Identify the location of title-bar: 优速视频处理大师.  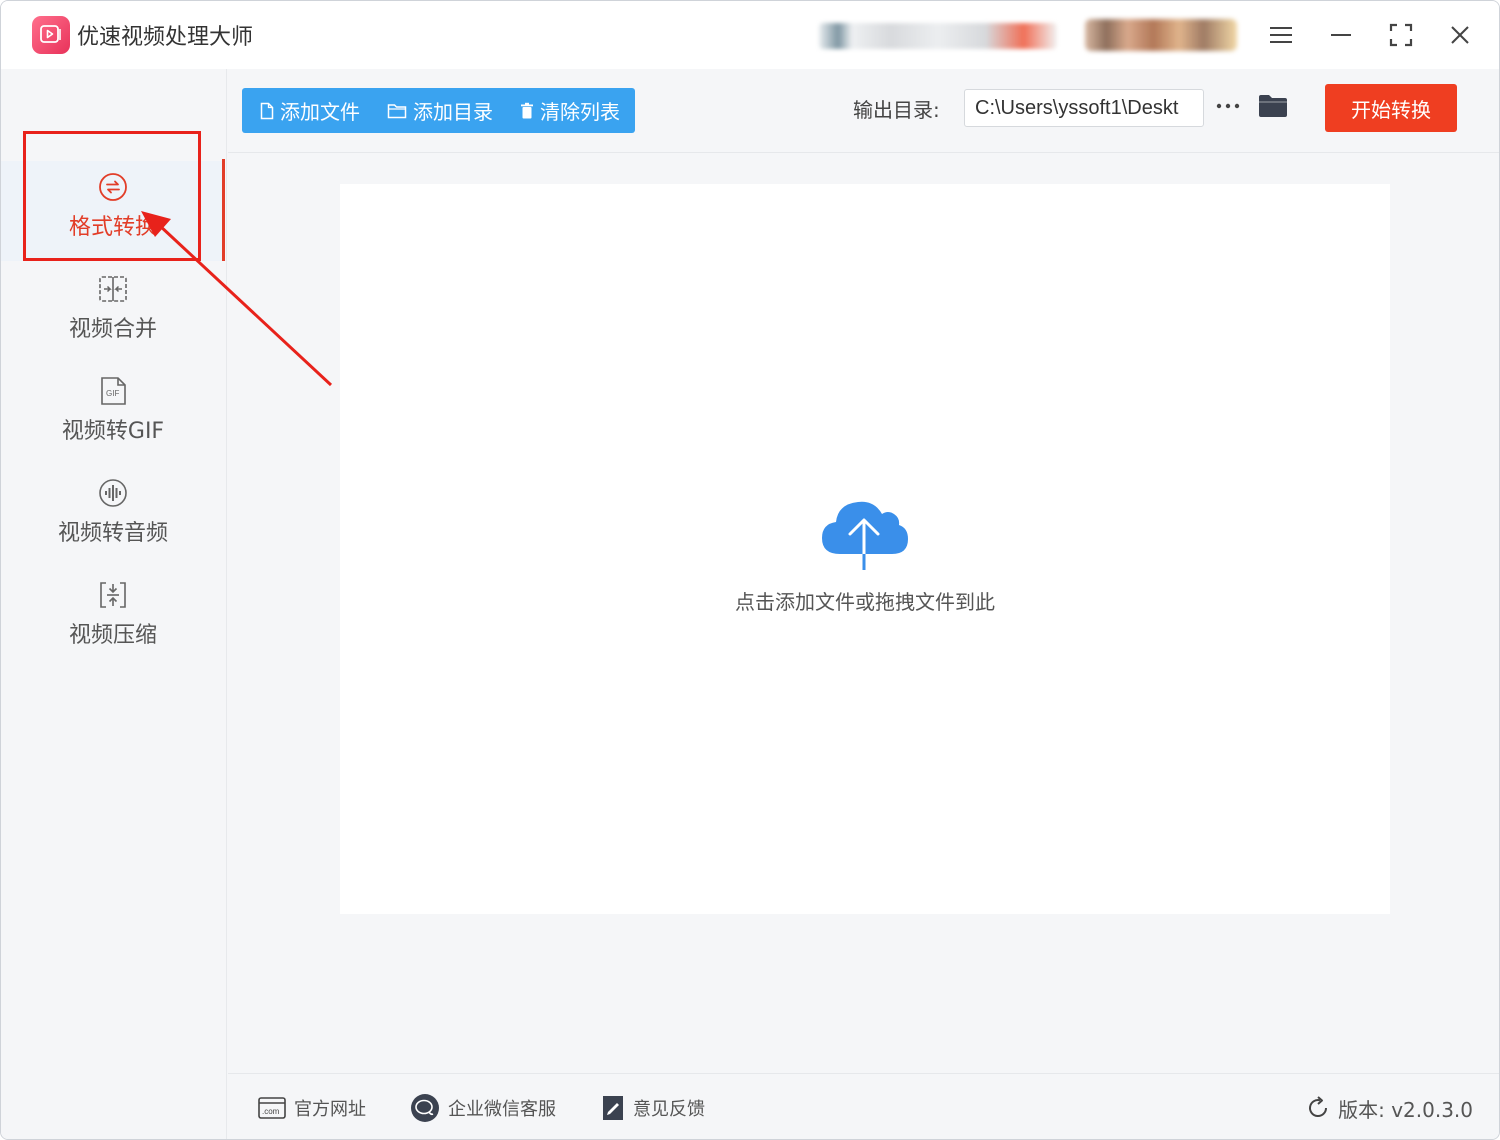
(750, 35).